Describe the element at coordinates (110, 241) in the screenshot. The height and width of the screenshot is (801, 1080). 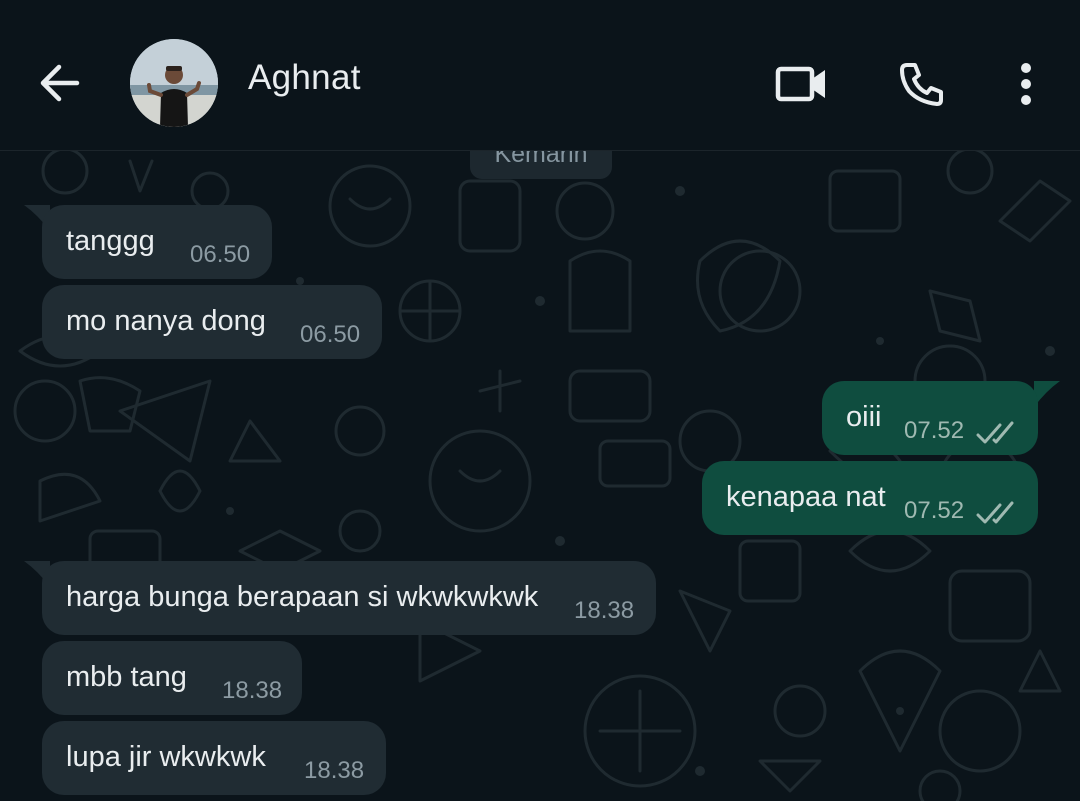
I see `message-text: tanggg` at that location.